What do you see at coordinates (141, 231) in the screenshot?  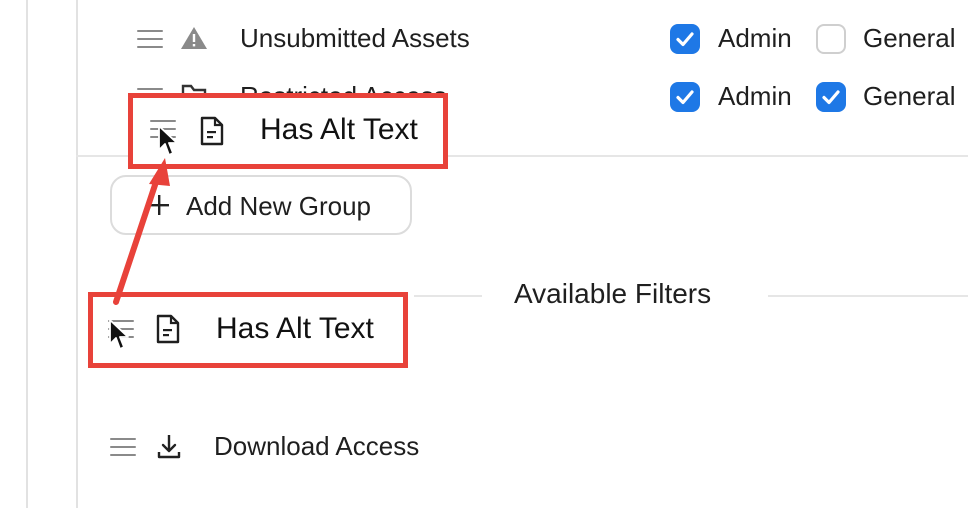 I see `drag-direction-arrow` at bounding box center [141, 231].